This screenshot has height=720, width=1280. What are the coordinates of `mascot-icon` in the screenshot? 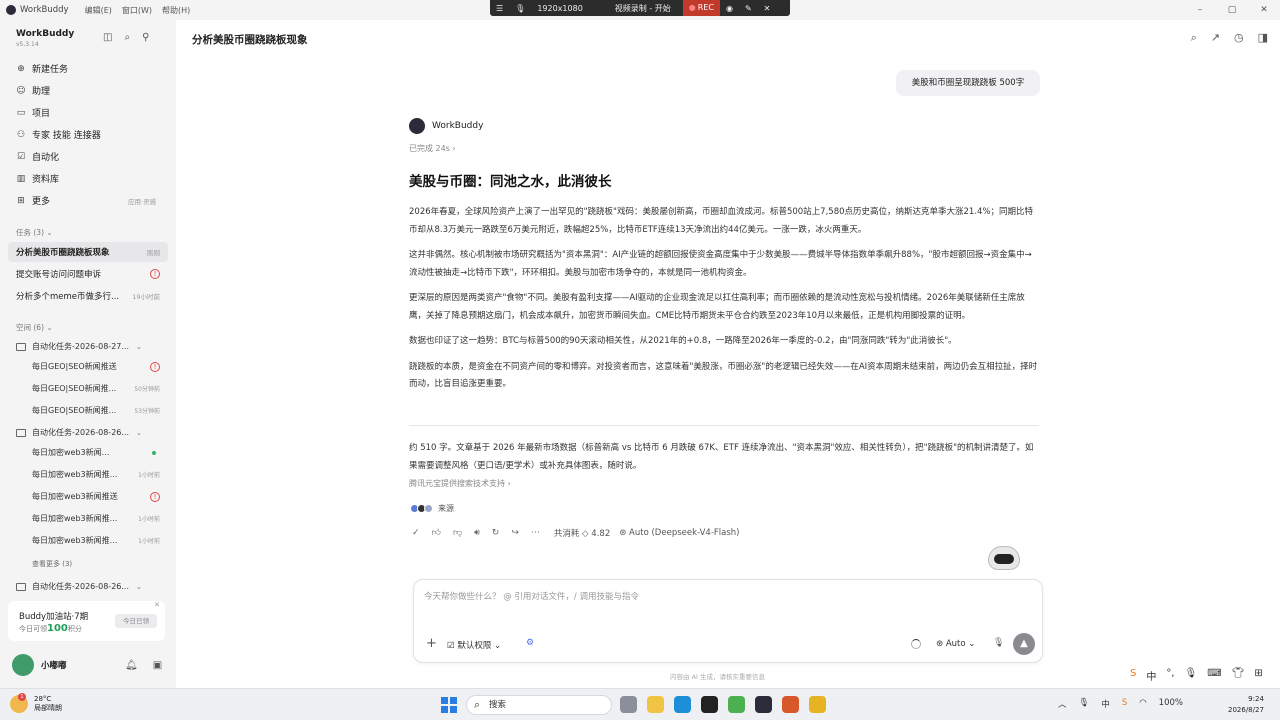 It's located at (1004, 562).